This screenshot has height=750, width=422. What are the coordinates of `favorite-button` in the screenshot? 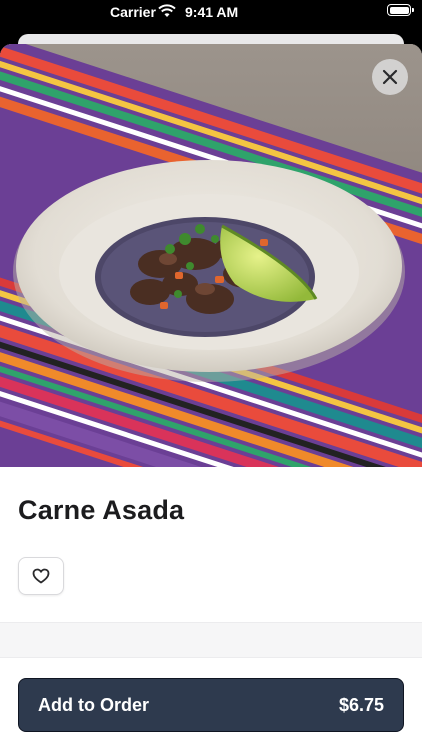 It's located at (41, 576).